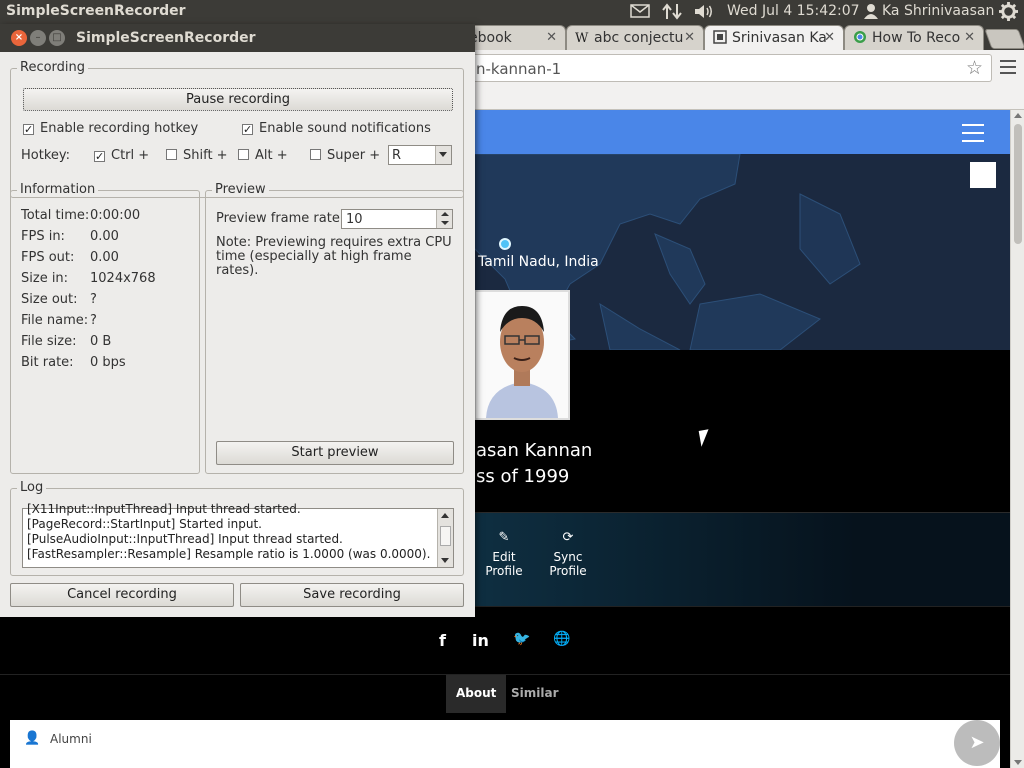 The height and width of the screenshot is (768, 1024). What do you see at coordinates (505, 244) in the screenshot?
I see `map-pin-icon` at bounding box center [505, 244].